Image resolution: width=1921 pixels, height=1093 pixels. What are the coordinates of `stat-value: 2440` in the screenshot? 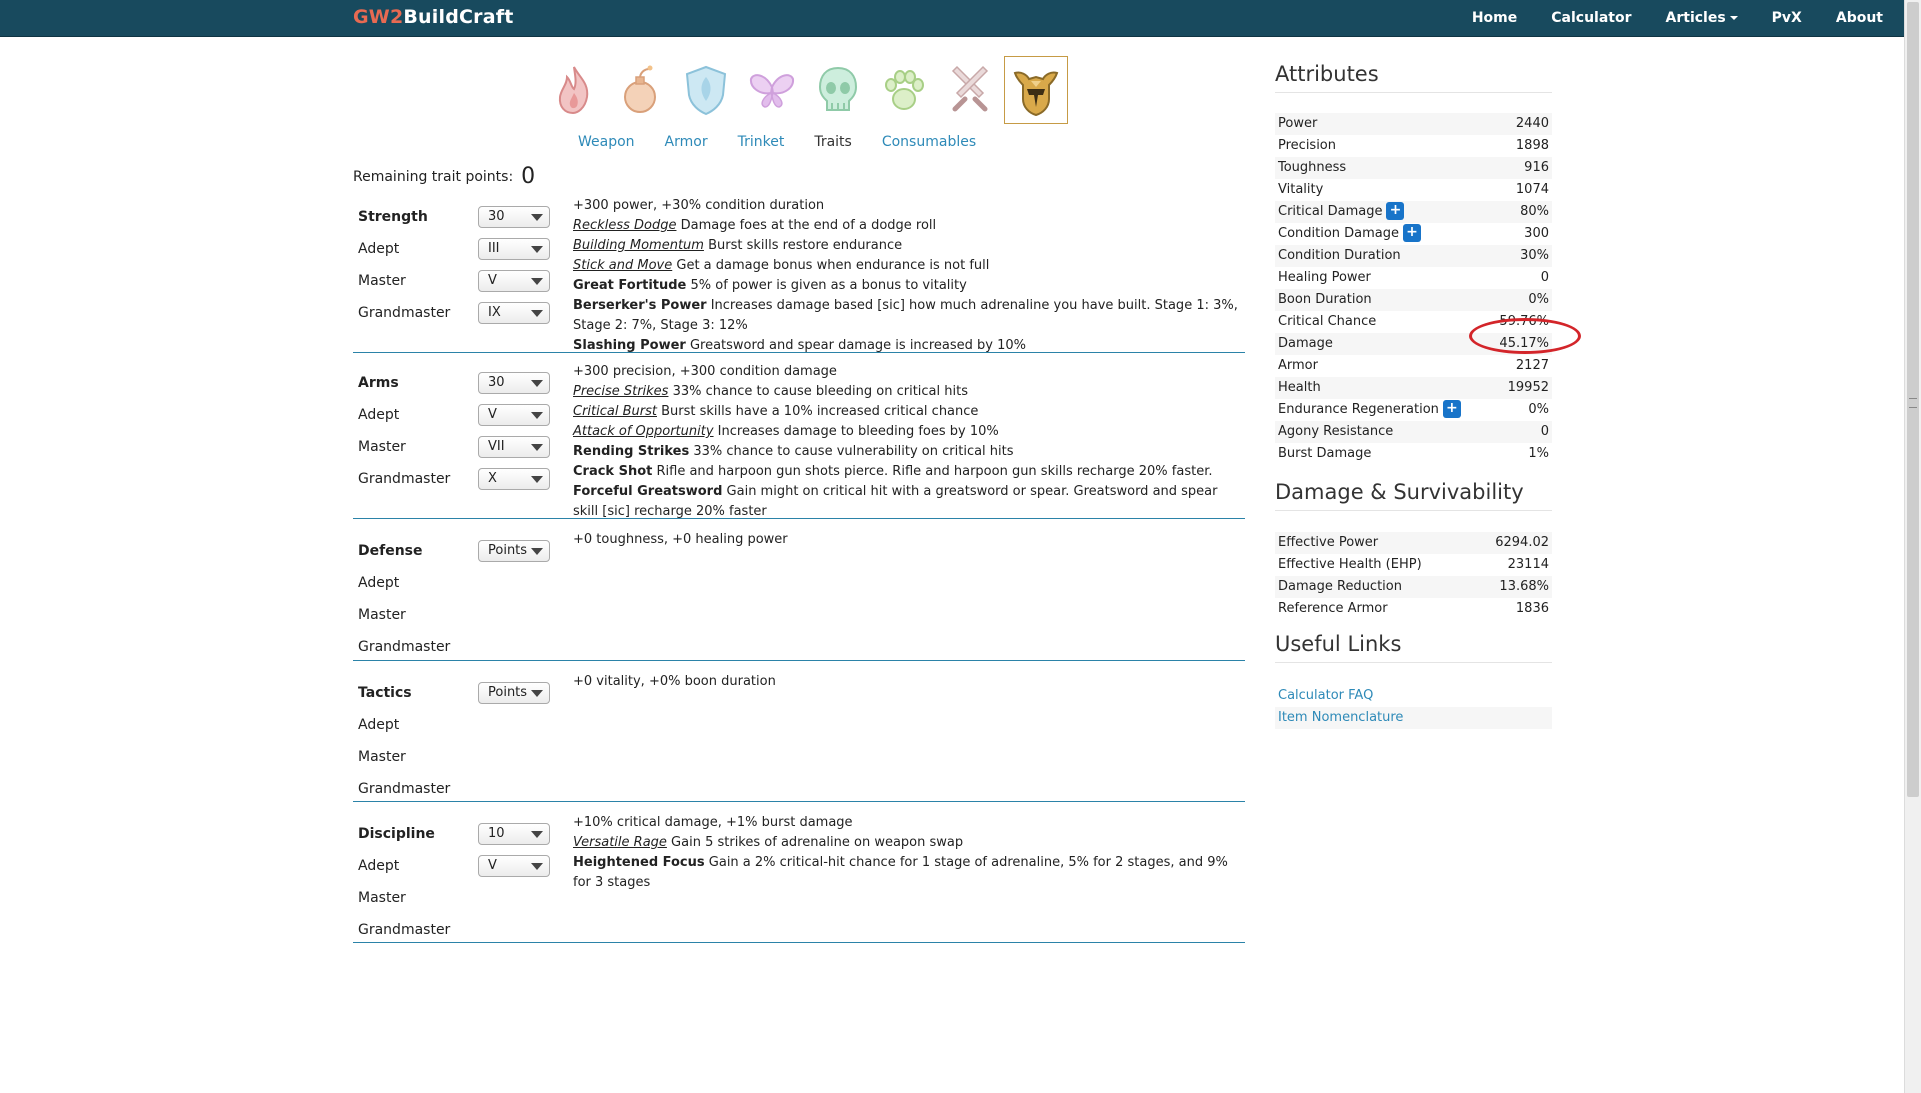 It's located at (1532, 123).